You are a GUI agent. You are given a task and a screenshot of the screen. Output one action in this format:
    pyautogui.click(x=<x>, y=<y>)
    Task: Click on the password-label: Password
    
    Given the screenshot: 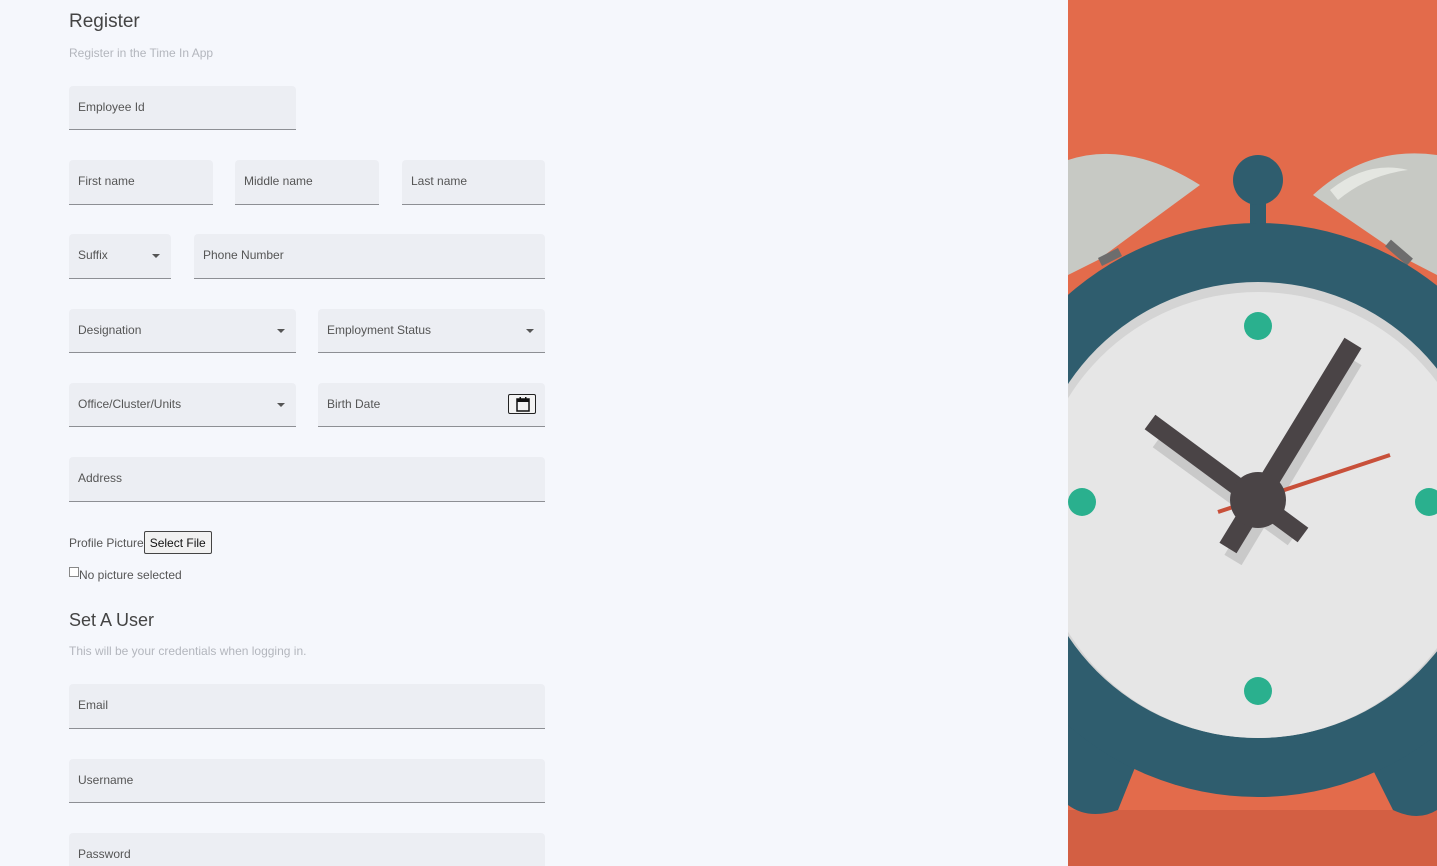 What is the action you would take?
    pyautogui.click(x=104, y=854)
    